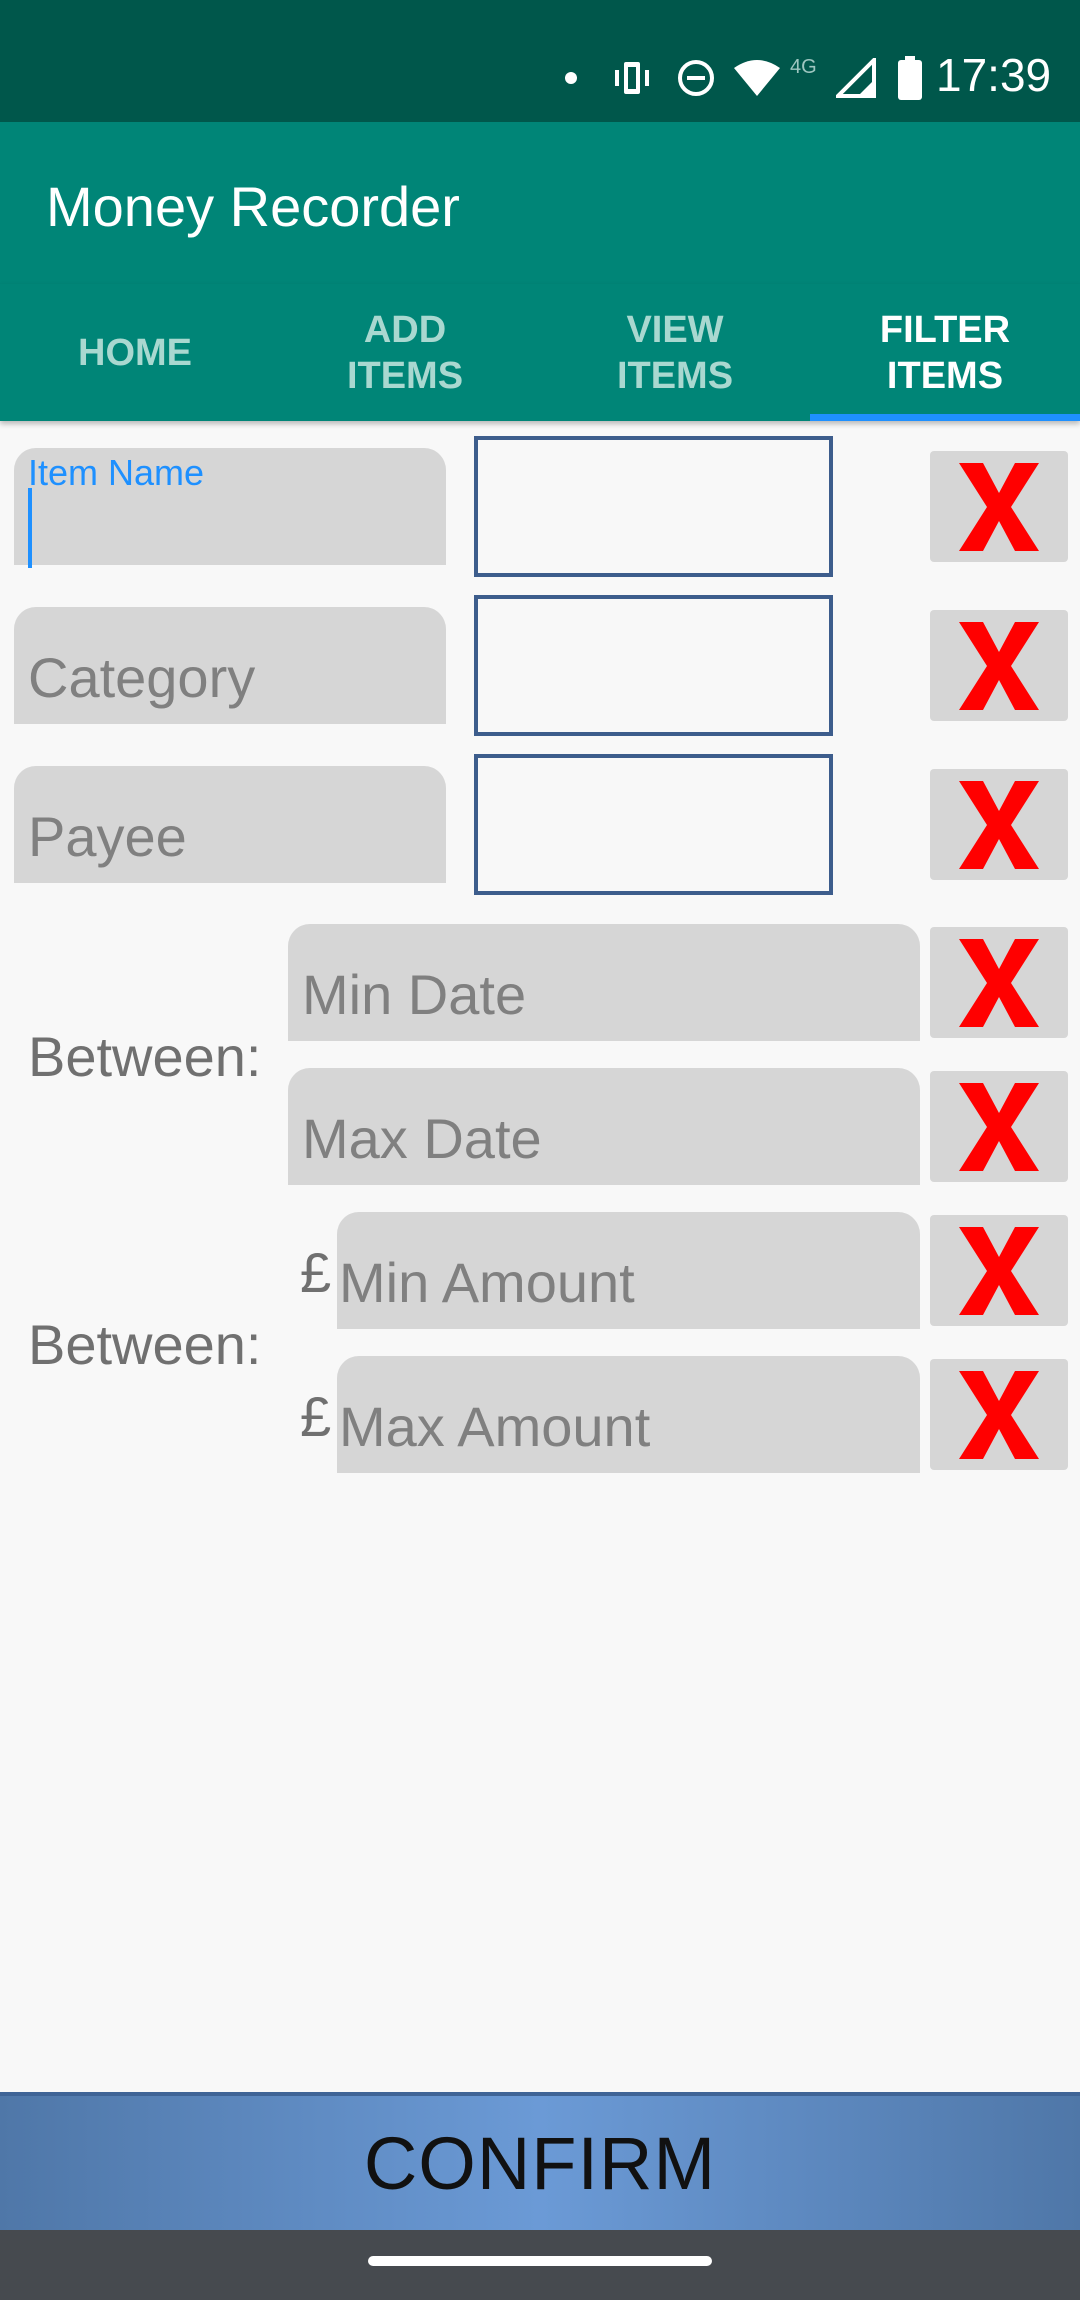  I want to click on category-input: Category, so click(230, 665).